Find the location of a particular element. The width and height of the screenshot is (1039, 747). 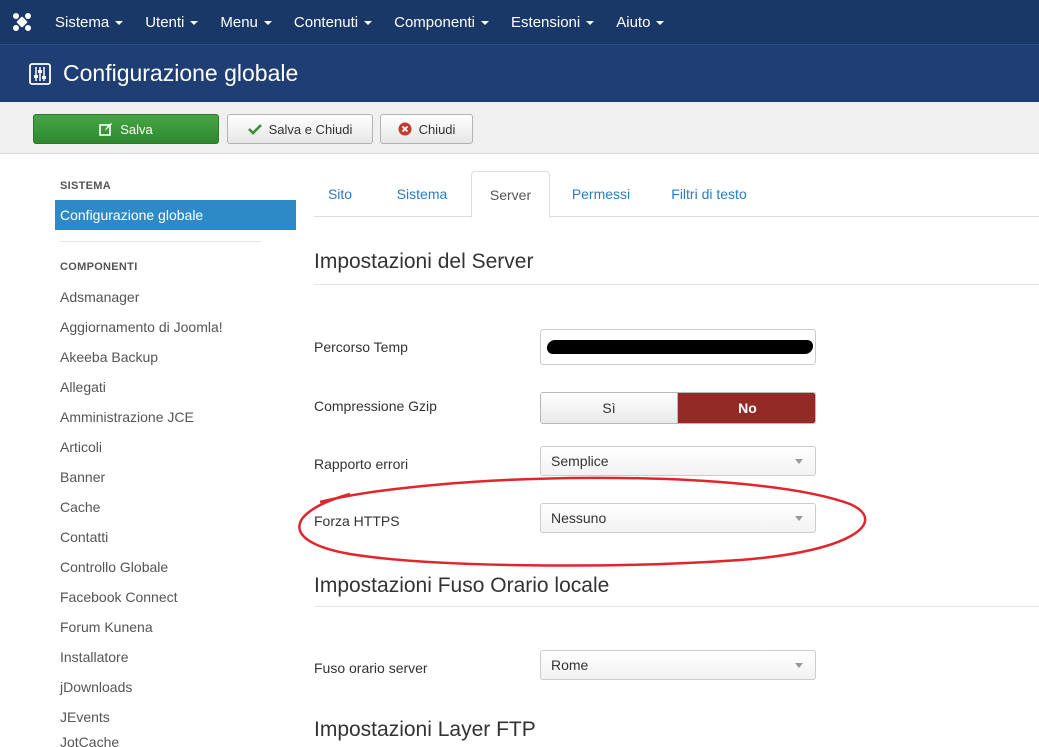

sidebar-item: Installatore is located at coordinates (94, 657).